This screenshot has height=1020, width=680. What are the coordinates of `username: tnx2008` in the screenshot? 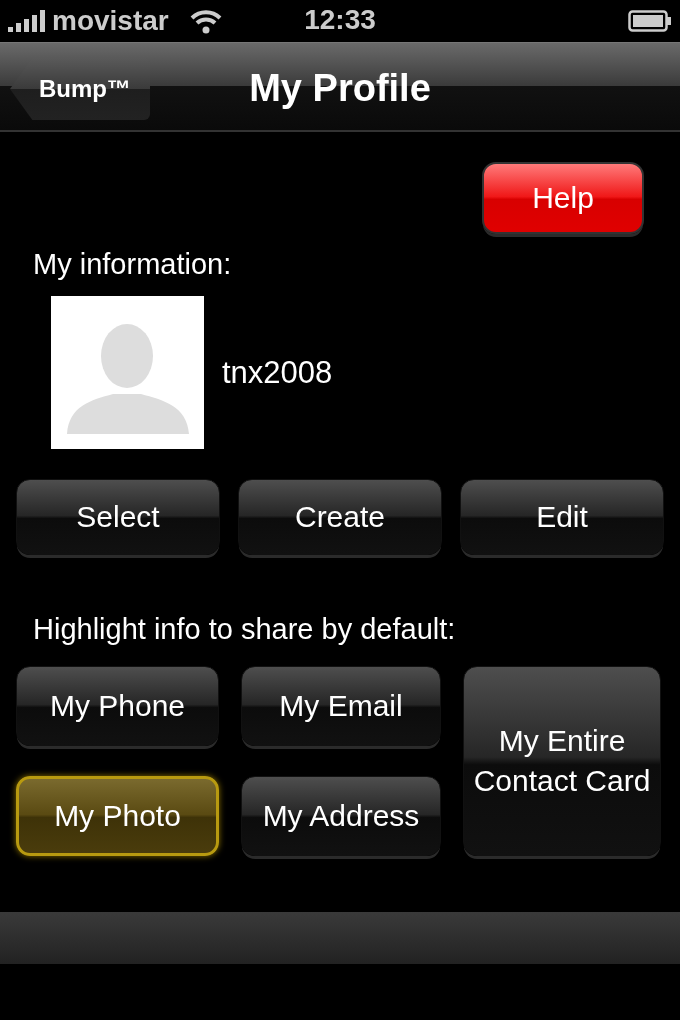 It's located at (277, 372).